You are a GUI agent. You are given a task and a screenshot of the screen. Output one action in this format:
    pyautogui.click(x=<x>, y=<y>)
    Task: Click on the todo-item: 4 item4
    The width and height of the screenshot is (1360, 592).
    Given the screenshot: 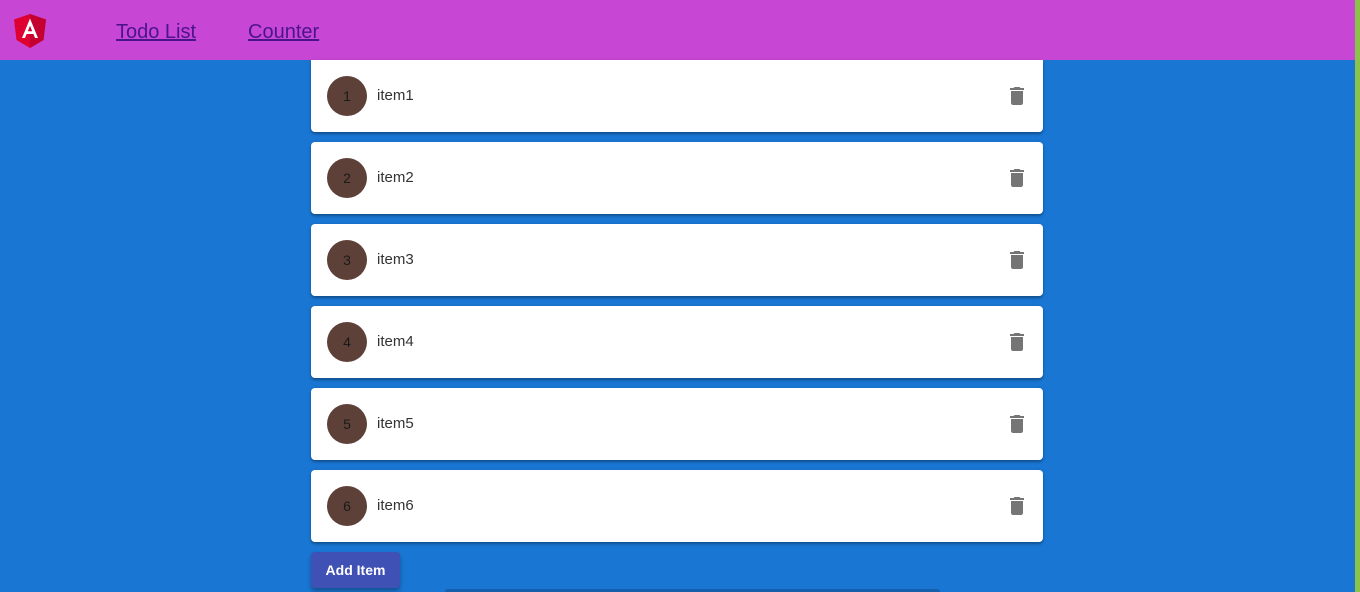 What is the action you would take?
    pyautogui.click(x=677, y=342)
    